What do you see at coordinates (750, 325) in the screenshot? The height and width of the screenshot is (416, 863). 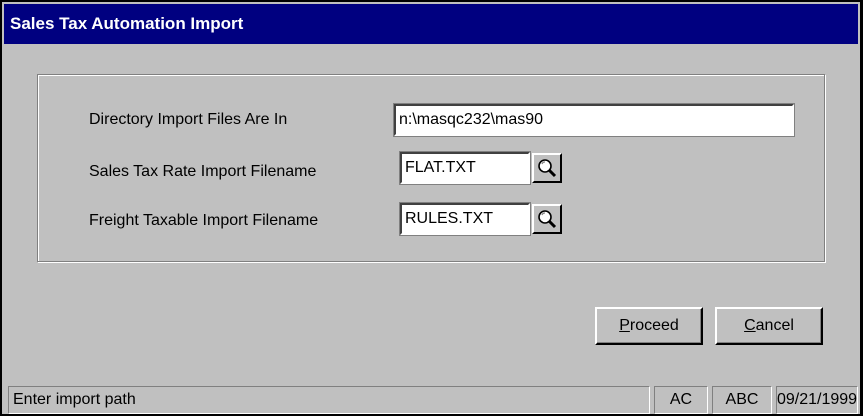 I see `cancel-accel: C` at bounding box center [750, 325].